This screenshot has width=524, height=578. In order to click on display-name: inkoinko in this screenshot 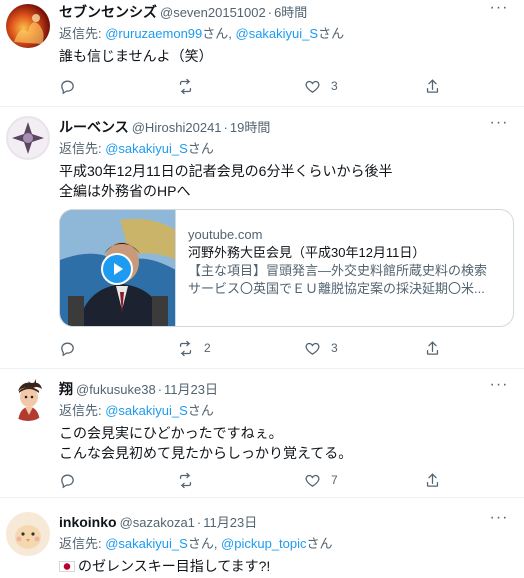, I will do `click(88, 522)`.